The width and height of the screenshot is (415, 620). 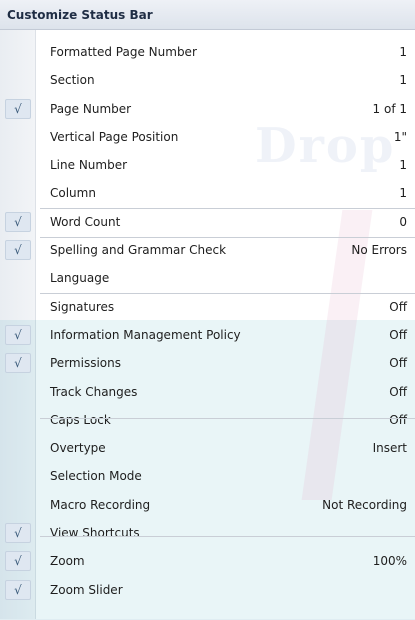 I want to click on menu-item-macro-recording: Macro Recording Not Recording, so click(x=207, y=505).